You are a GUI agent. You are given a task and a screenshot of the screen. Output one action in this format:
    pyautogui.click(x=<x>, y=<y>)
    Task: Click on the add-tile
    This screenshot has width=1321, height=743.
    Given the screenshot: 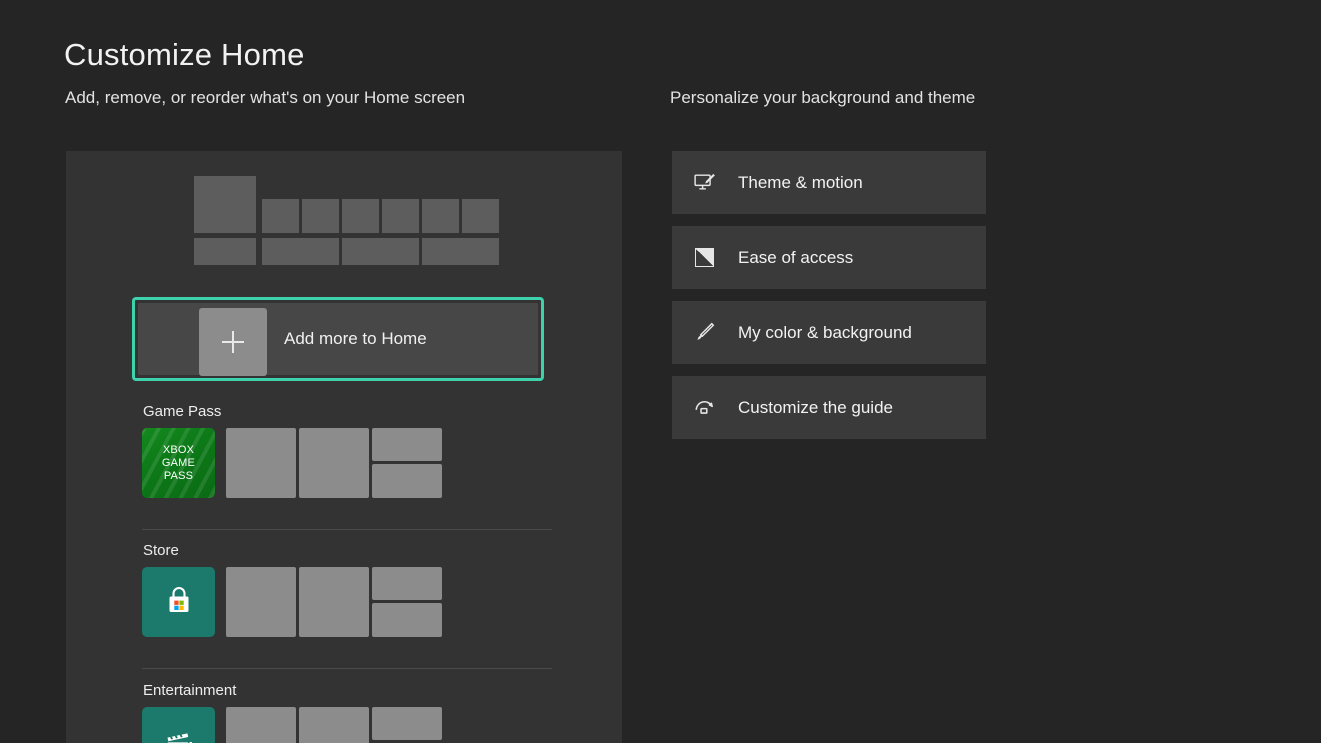 What is the action you would take?
    pyautogui.click(x=233, y=342)
    